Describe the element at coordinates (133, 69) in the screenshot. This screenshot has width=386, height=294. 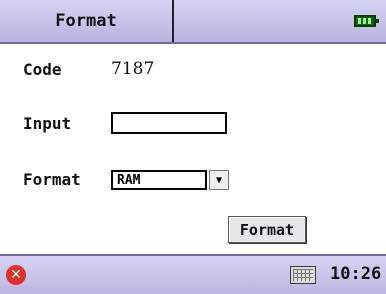
I see `code-value: 7187` at that location.